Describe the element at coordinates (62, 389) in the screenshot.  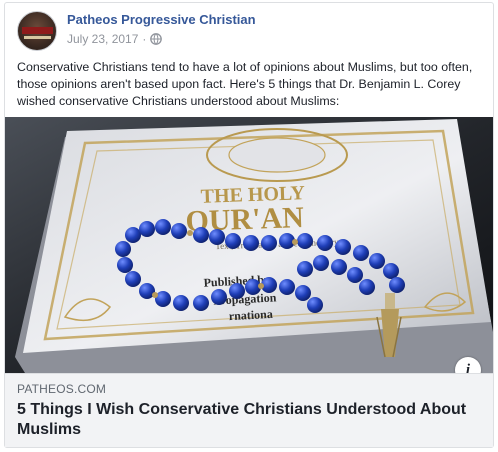
I see `link-domain: PATHEOS.COM` at that location.